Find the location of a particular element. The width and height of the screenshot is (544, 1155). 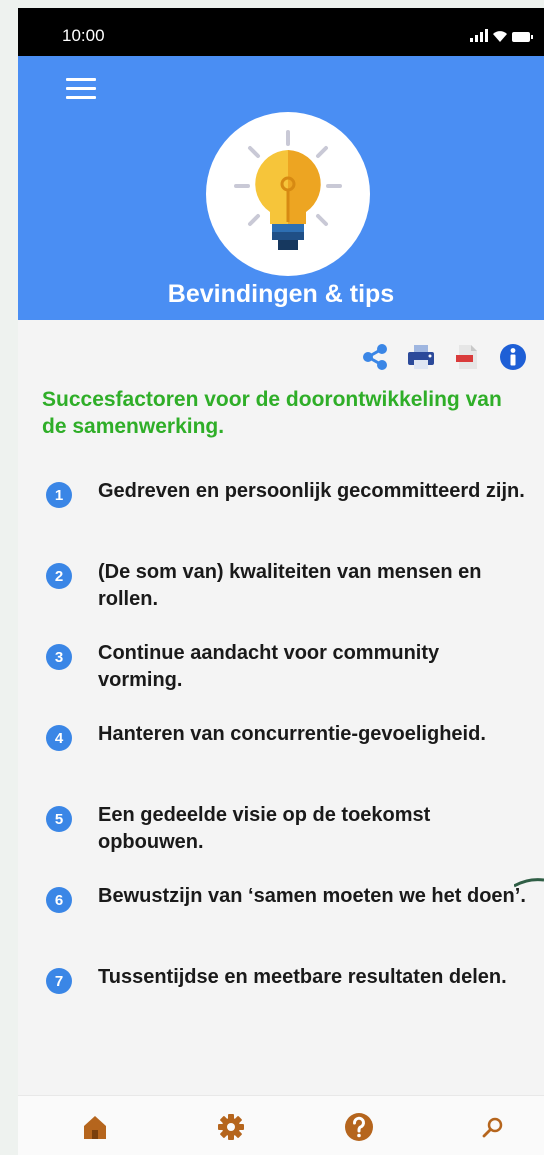

settings-gear-icon is located at coordinates (231, 1127).